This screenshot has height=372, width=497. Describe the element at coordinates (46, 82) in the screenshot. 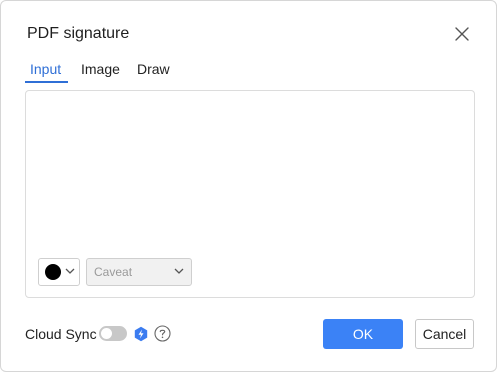

I see `active-tab-indicator` at that location.